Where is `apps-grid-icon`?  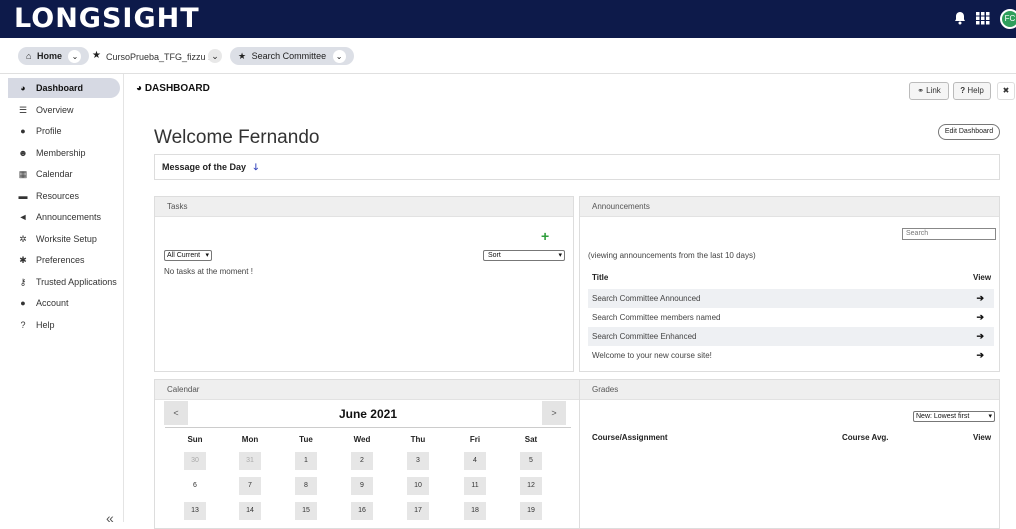
apps-grid-icon is located at coordinates (983, 19).